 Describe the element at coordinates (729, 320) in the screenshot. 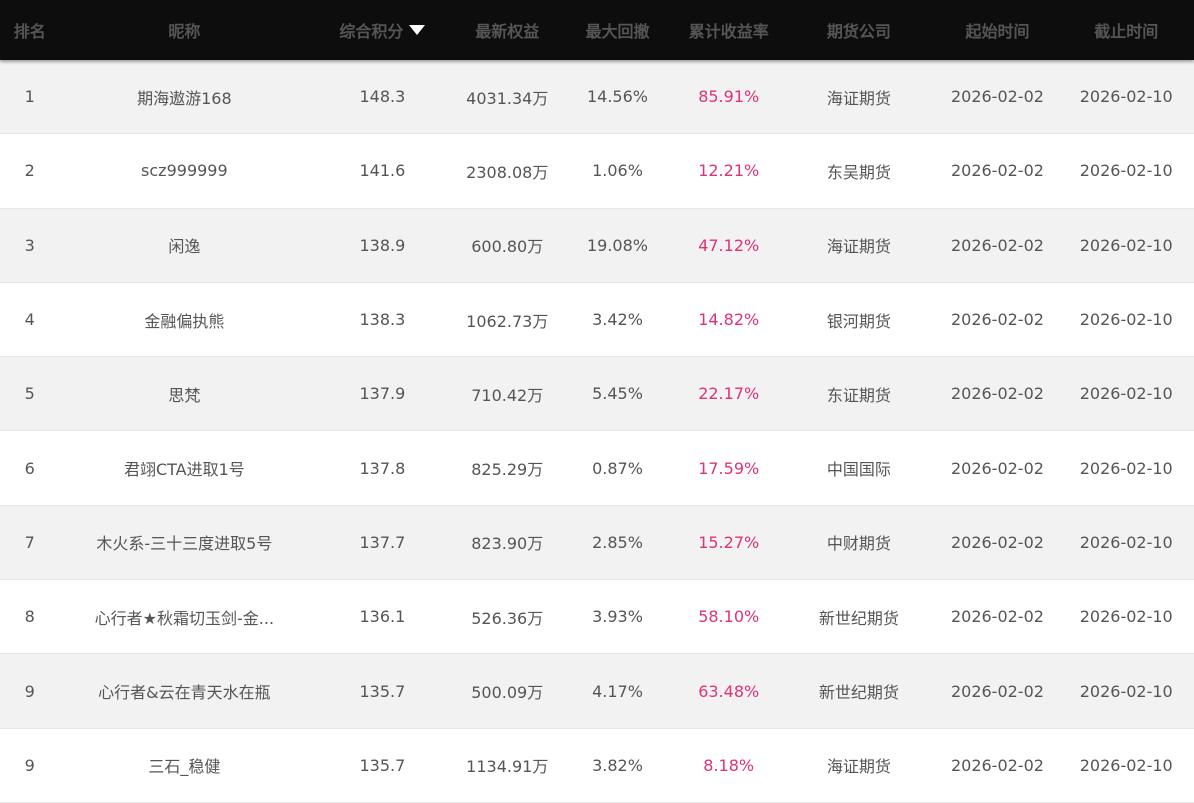

I see `return-cell: 14.82%` at that location.